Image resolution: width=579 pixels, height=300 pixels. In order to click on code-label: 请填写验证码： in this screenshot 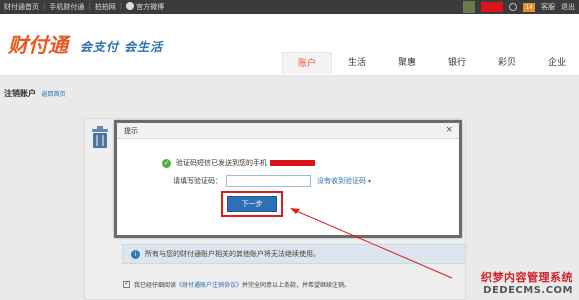, I will do `click(197, 181)`.